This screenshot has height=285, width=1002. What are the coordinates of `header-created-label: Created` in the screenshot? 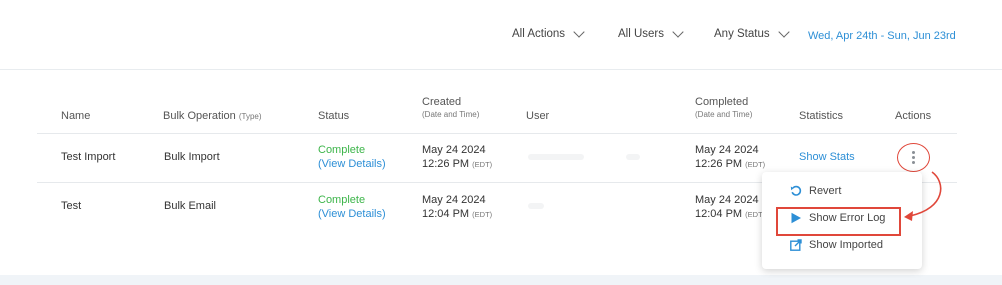 It's located at (442, 102).